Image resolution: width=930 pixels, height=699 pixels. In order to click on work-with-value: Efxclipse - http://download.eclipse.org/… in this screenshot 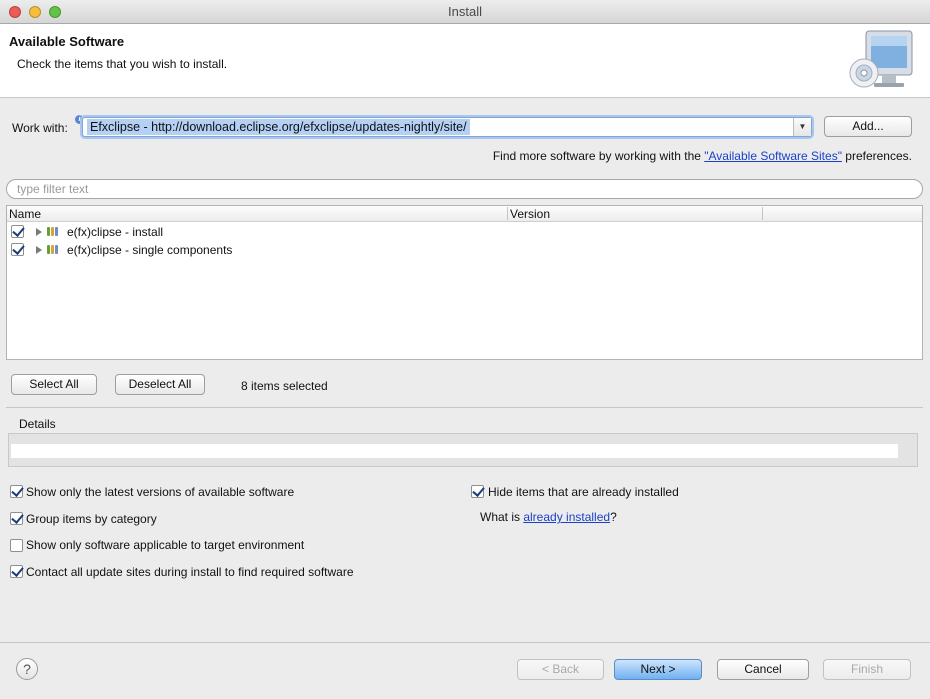, I will do `click(278, 127)`.